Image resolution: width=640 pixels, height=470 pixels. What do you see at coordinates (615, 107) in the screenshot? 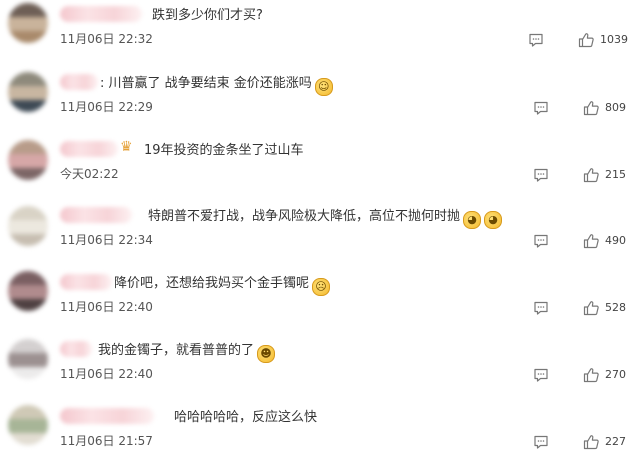
I see `like-count: 809` at bounding box center [615, 107].